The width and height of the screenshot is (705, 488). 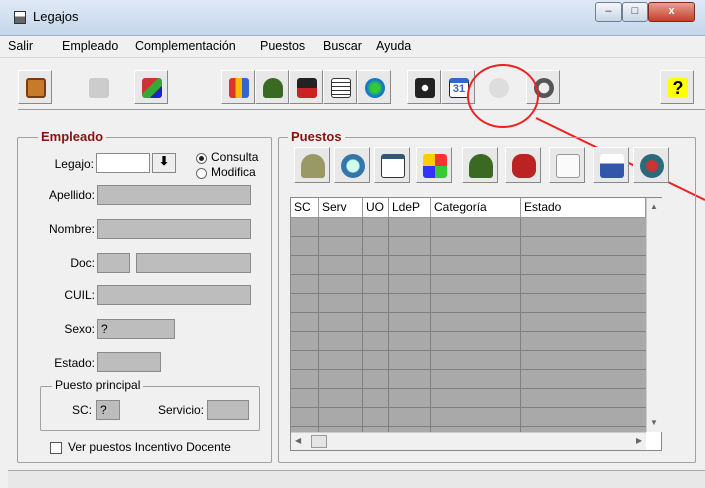 I want to click on legajo-input, so click(x=123, y=163).